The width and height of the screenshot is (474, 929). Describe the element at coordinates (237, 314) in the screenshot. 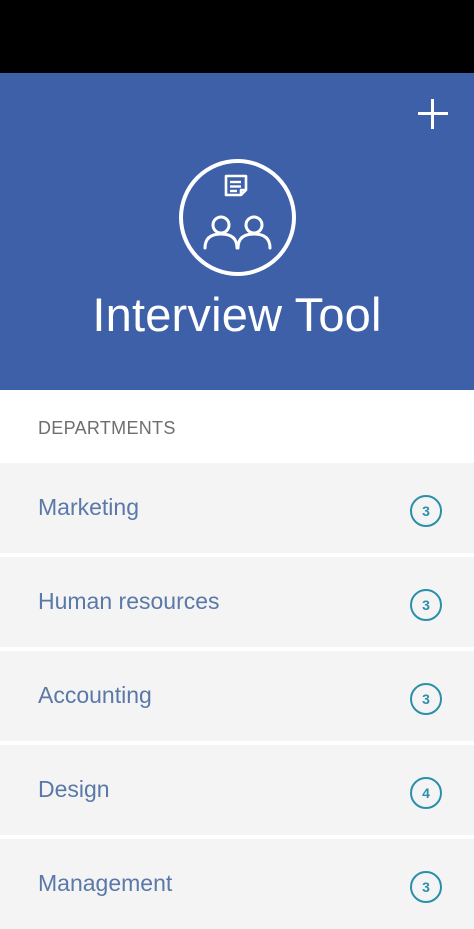

I see `app-title: Interview Tool` at that location.